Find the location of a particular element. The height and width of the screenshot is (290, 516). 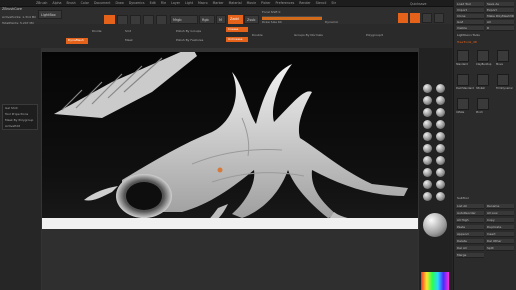

menu-item-light: Light is located at coordinates (189, 3).